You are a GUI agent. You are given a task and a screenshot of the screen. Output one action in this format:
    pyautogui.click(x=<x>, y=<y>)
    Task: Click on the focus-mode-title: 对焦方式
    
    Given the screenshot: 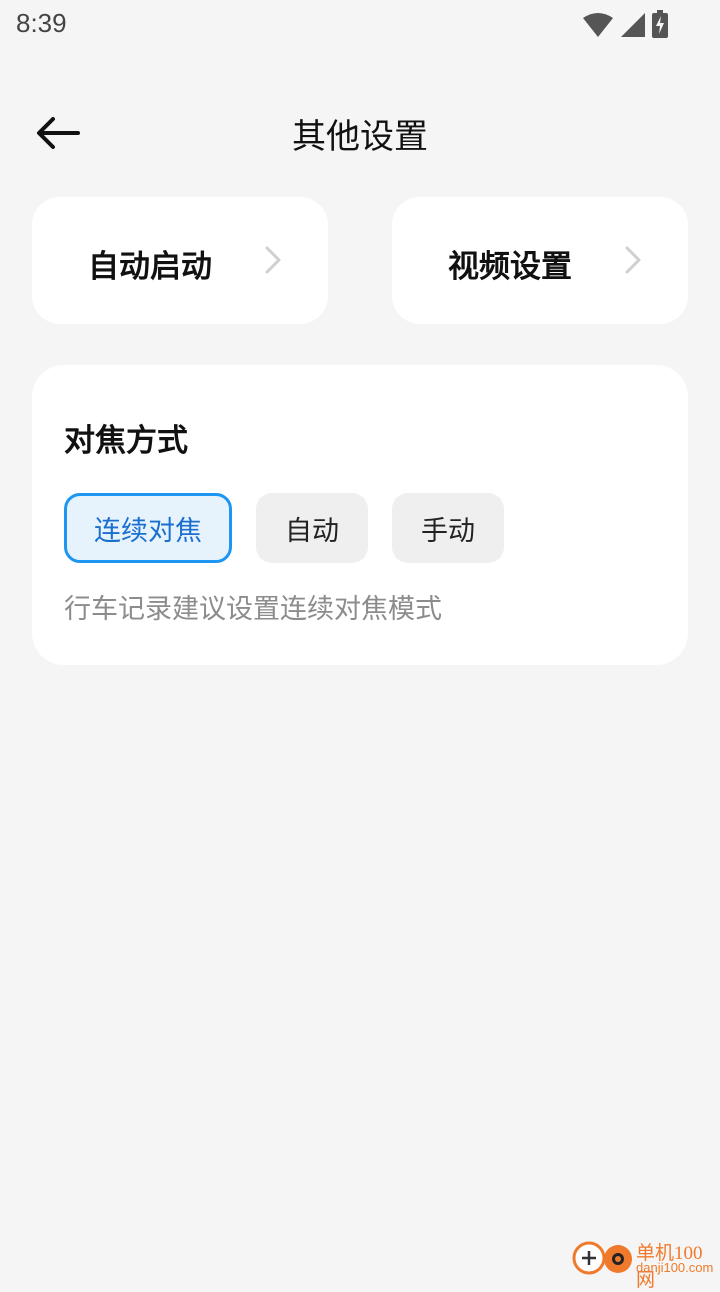 What is the action you would take?
    pyautogui.click(x=126, y=441)
    